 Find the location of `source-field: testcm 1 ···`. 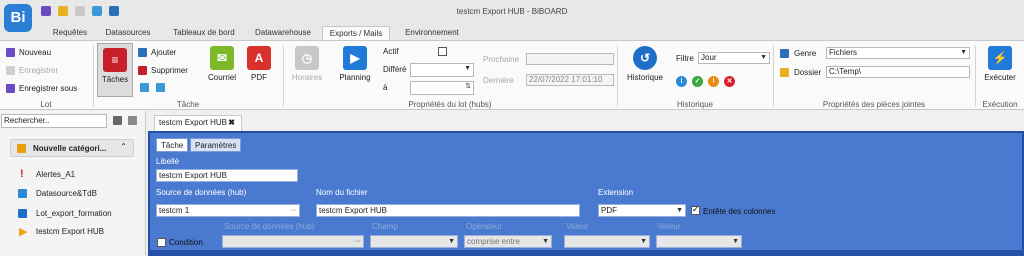

source-field: testcm 1 ··· is located at coordinates (228, 210).